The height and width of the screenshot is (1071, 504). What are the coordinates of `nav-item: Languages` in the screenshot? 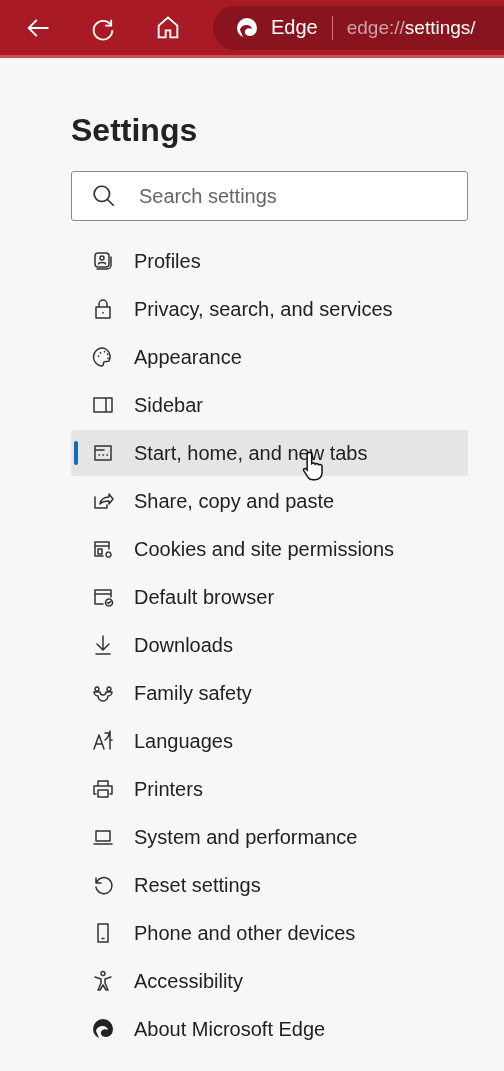 It's located at (269, 741).